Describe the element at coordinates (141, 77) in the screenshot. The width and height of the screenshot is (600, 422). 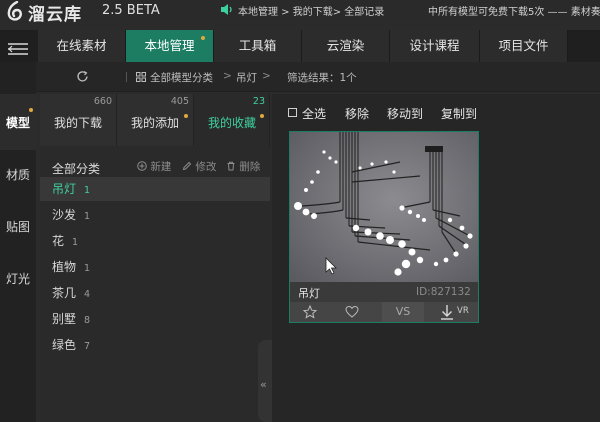
I see `grid-icon` at that location.